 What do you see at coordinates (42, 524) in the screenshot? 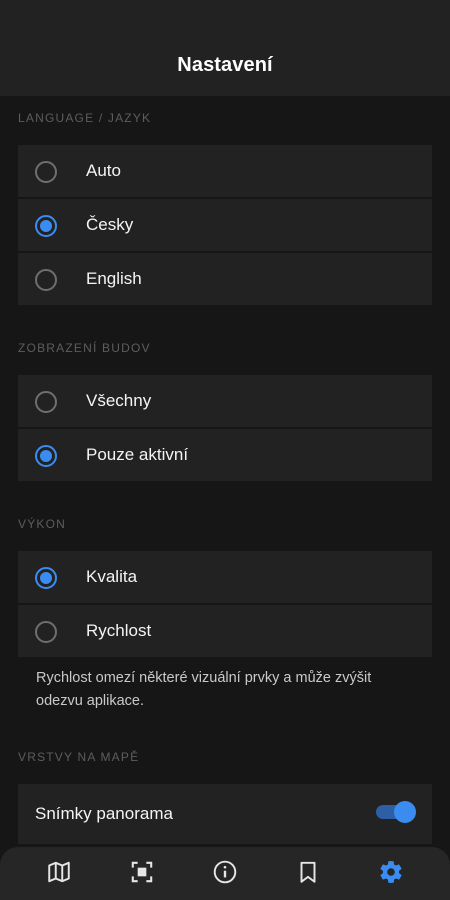
I see `section-label-performance: VÝKON` at bounding box center [42, 524].